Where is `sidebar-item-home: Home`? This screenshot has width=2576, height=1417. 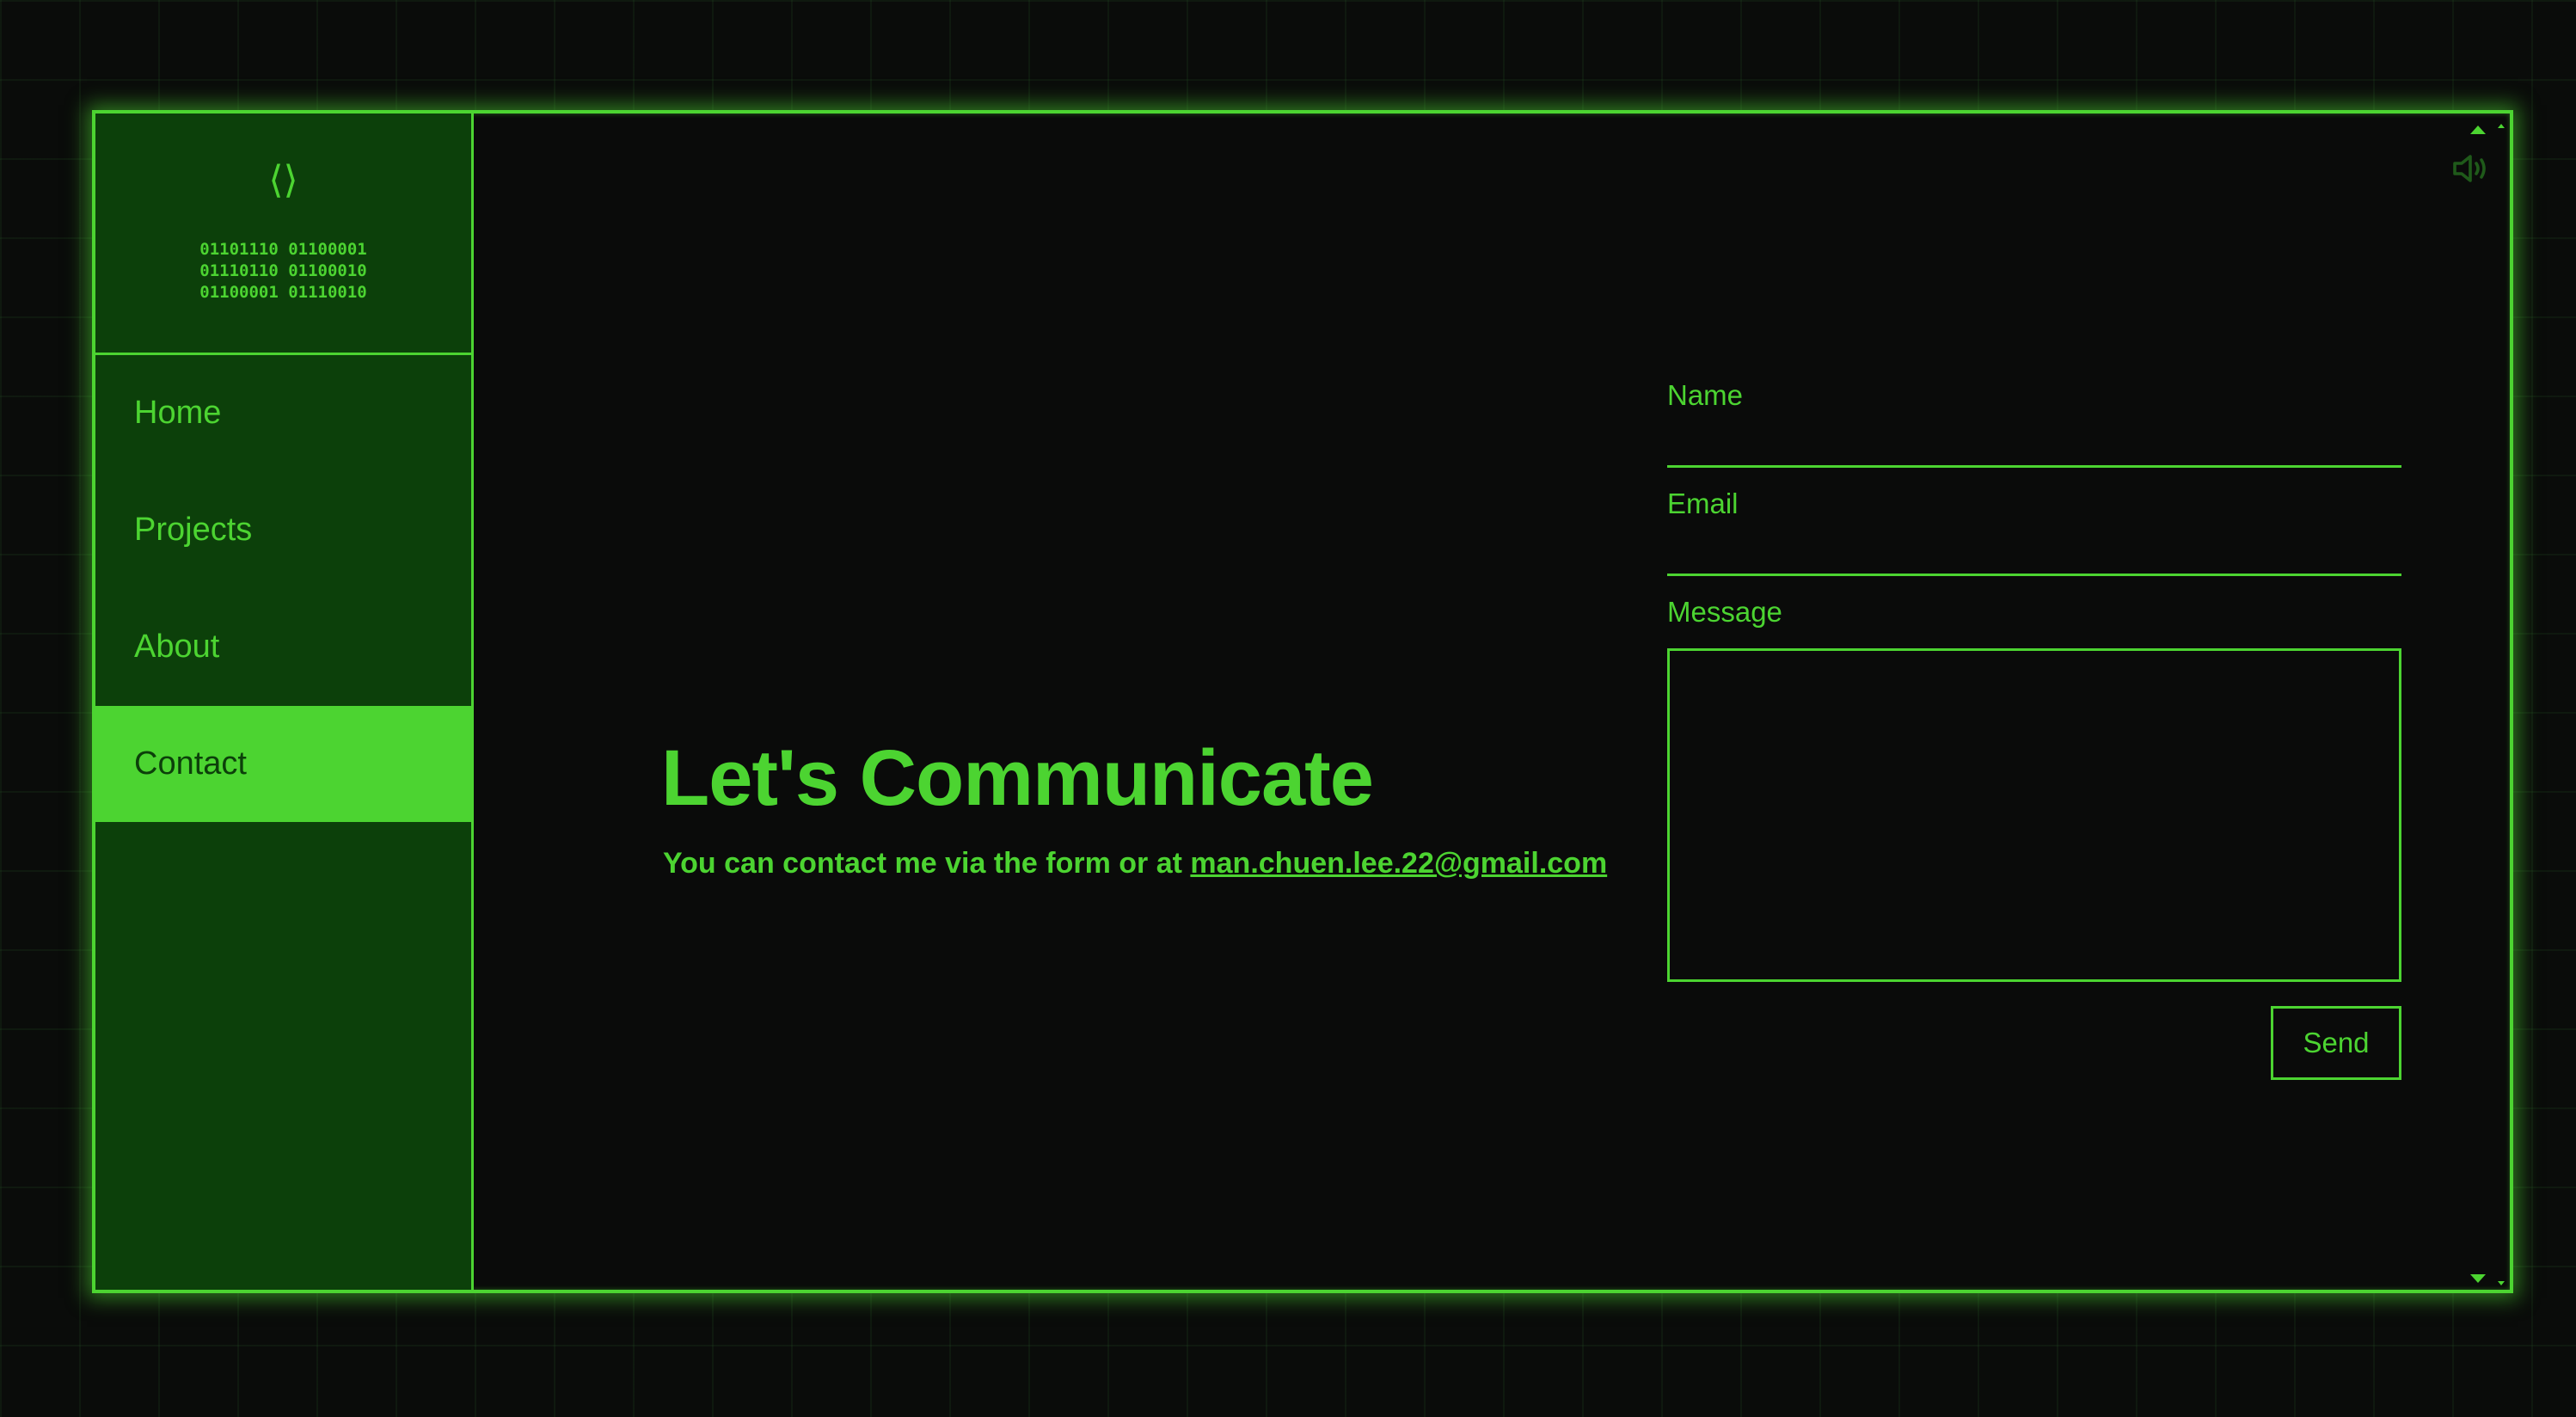
sidebar-item-home: Home is located at coordinates (283, 413).